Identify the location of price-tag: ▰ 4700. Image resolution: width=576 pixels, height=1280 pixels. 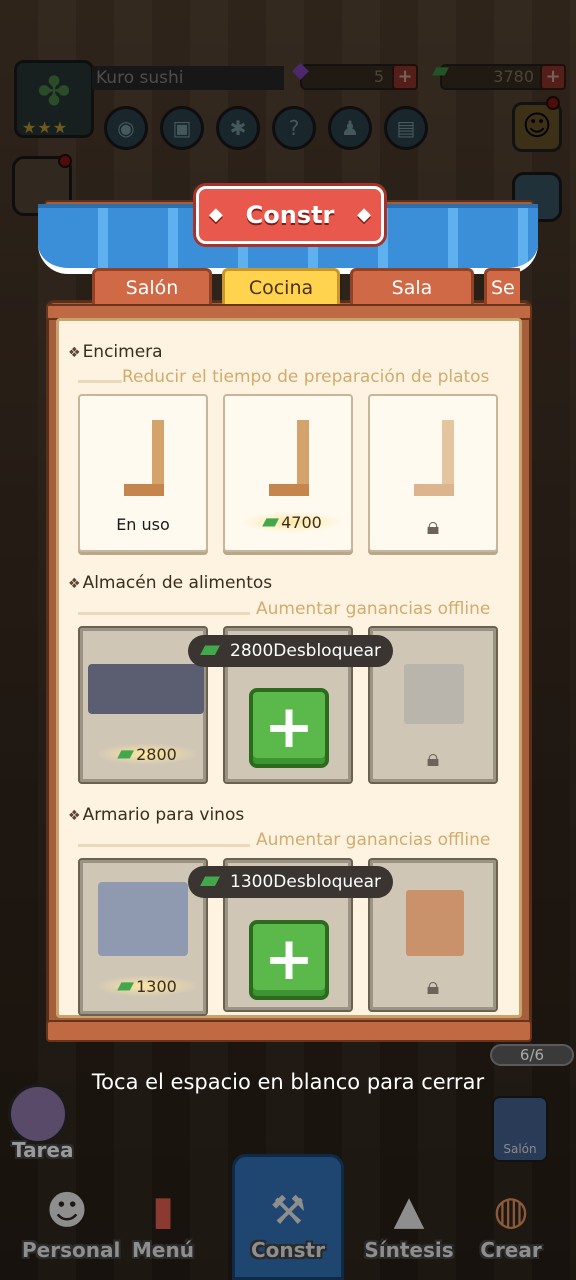
(292, 521).